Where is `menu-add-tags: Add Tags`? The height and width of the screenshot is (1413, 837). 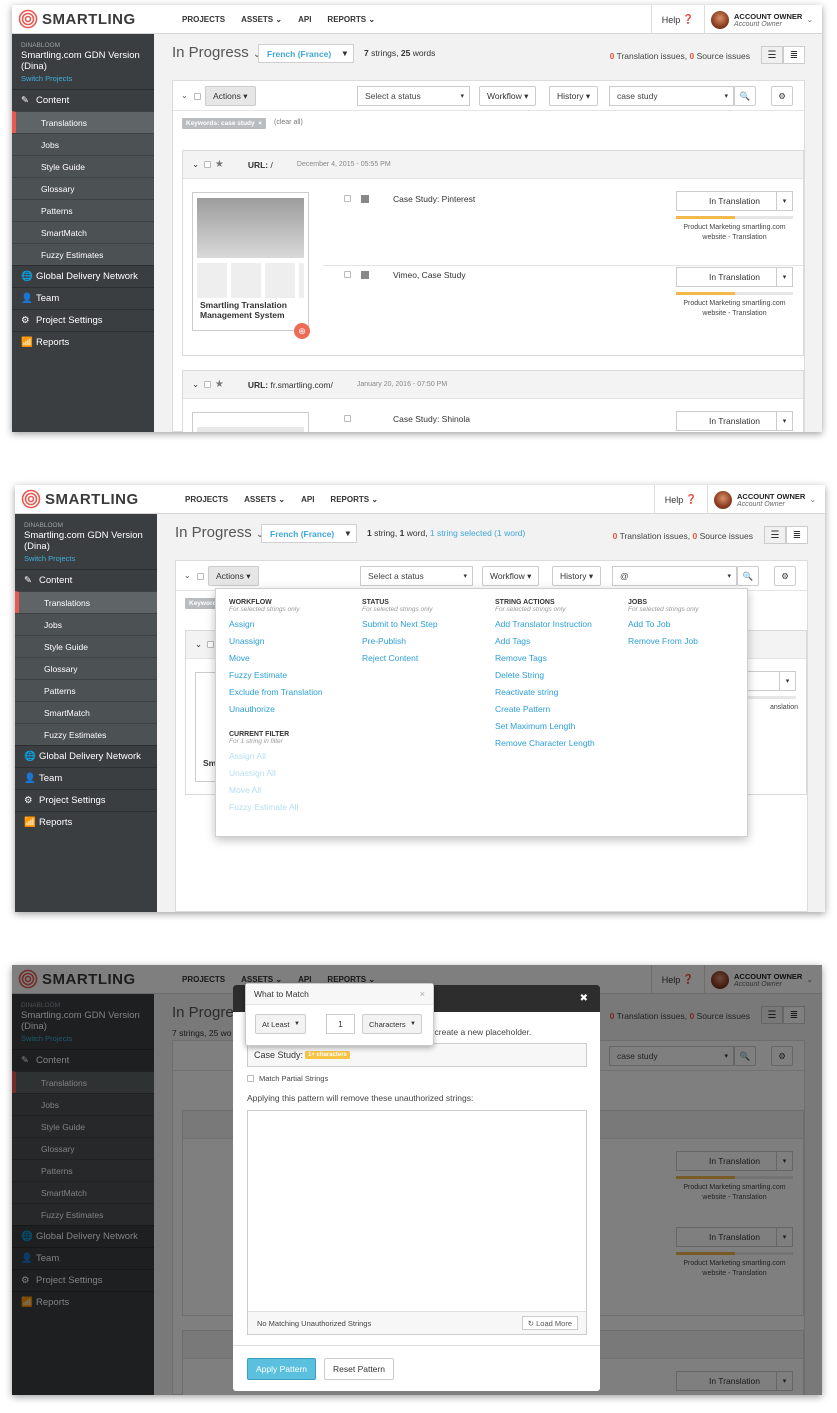 menu-add-tags: Add Tags is located at coordinates (545, 641).